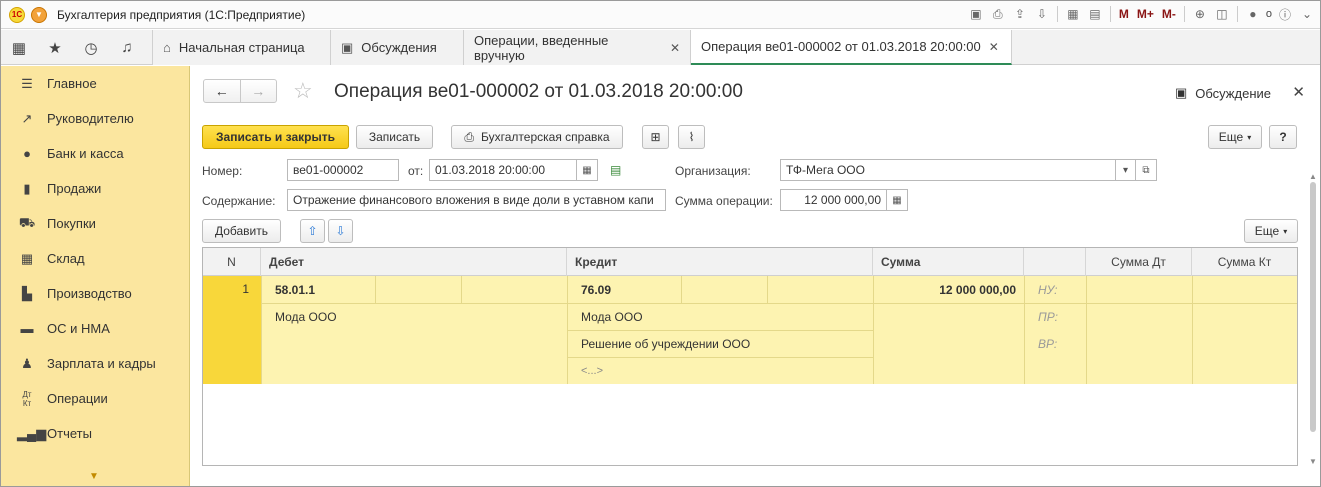 This screenshot has width=1321, height=487. What do you see at coordinates (312, 231) in the screenshot?
I see `move-up-icon: ⇧` at bounding box center [312, 231].